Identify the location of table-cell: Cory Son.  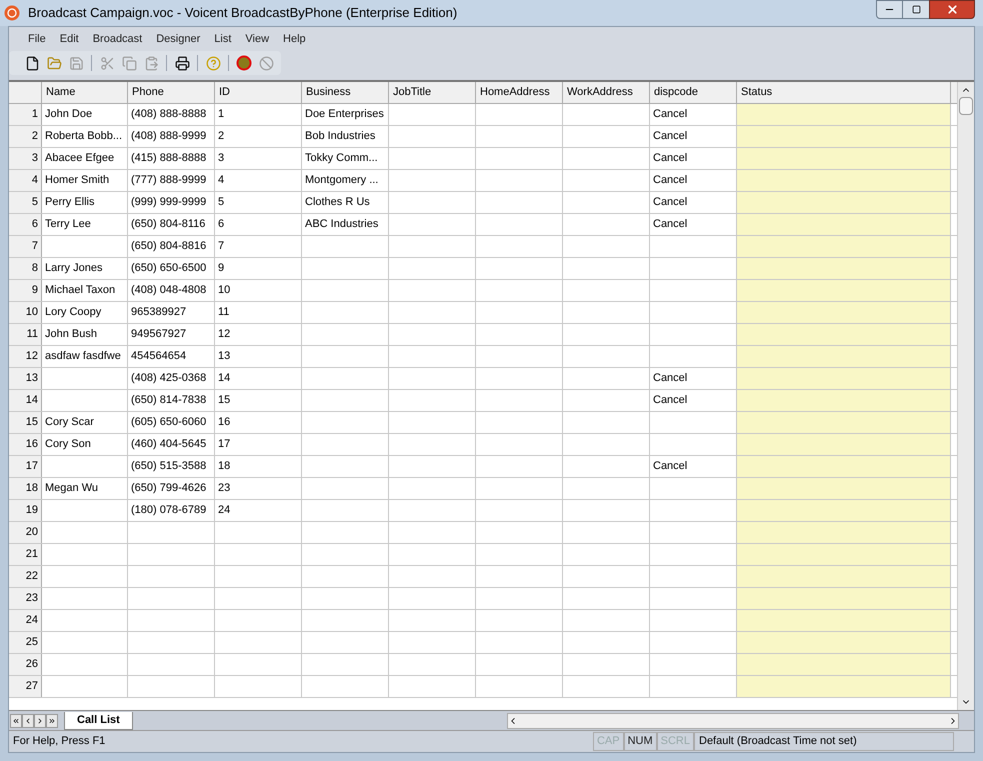
(85, 444).